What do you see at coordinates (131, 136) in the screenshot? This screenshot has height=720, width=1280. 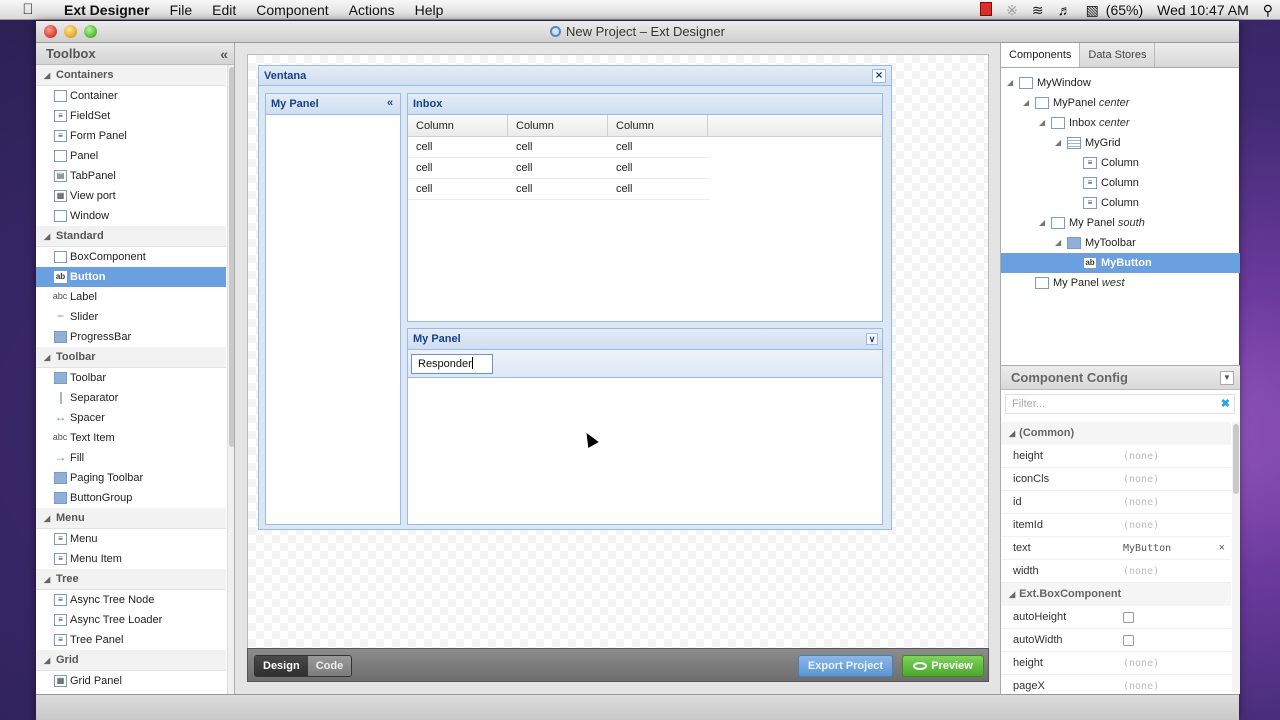 I see `toolbox-item-form-panel: ≡ Form Panel` at bounding box center [131, 136].